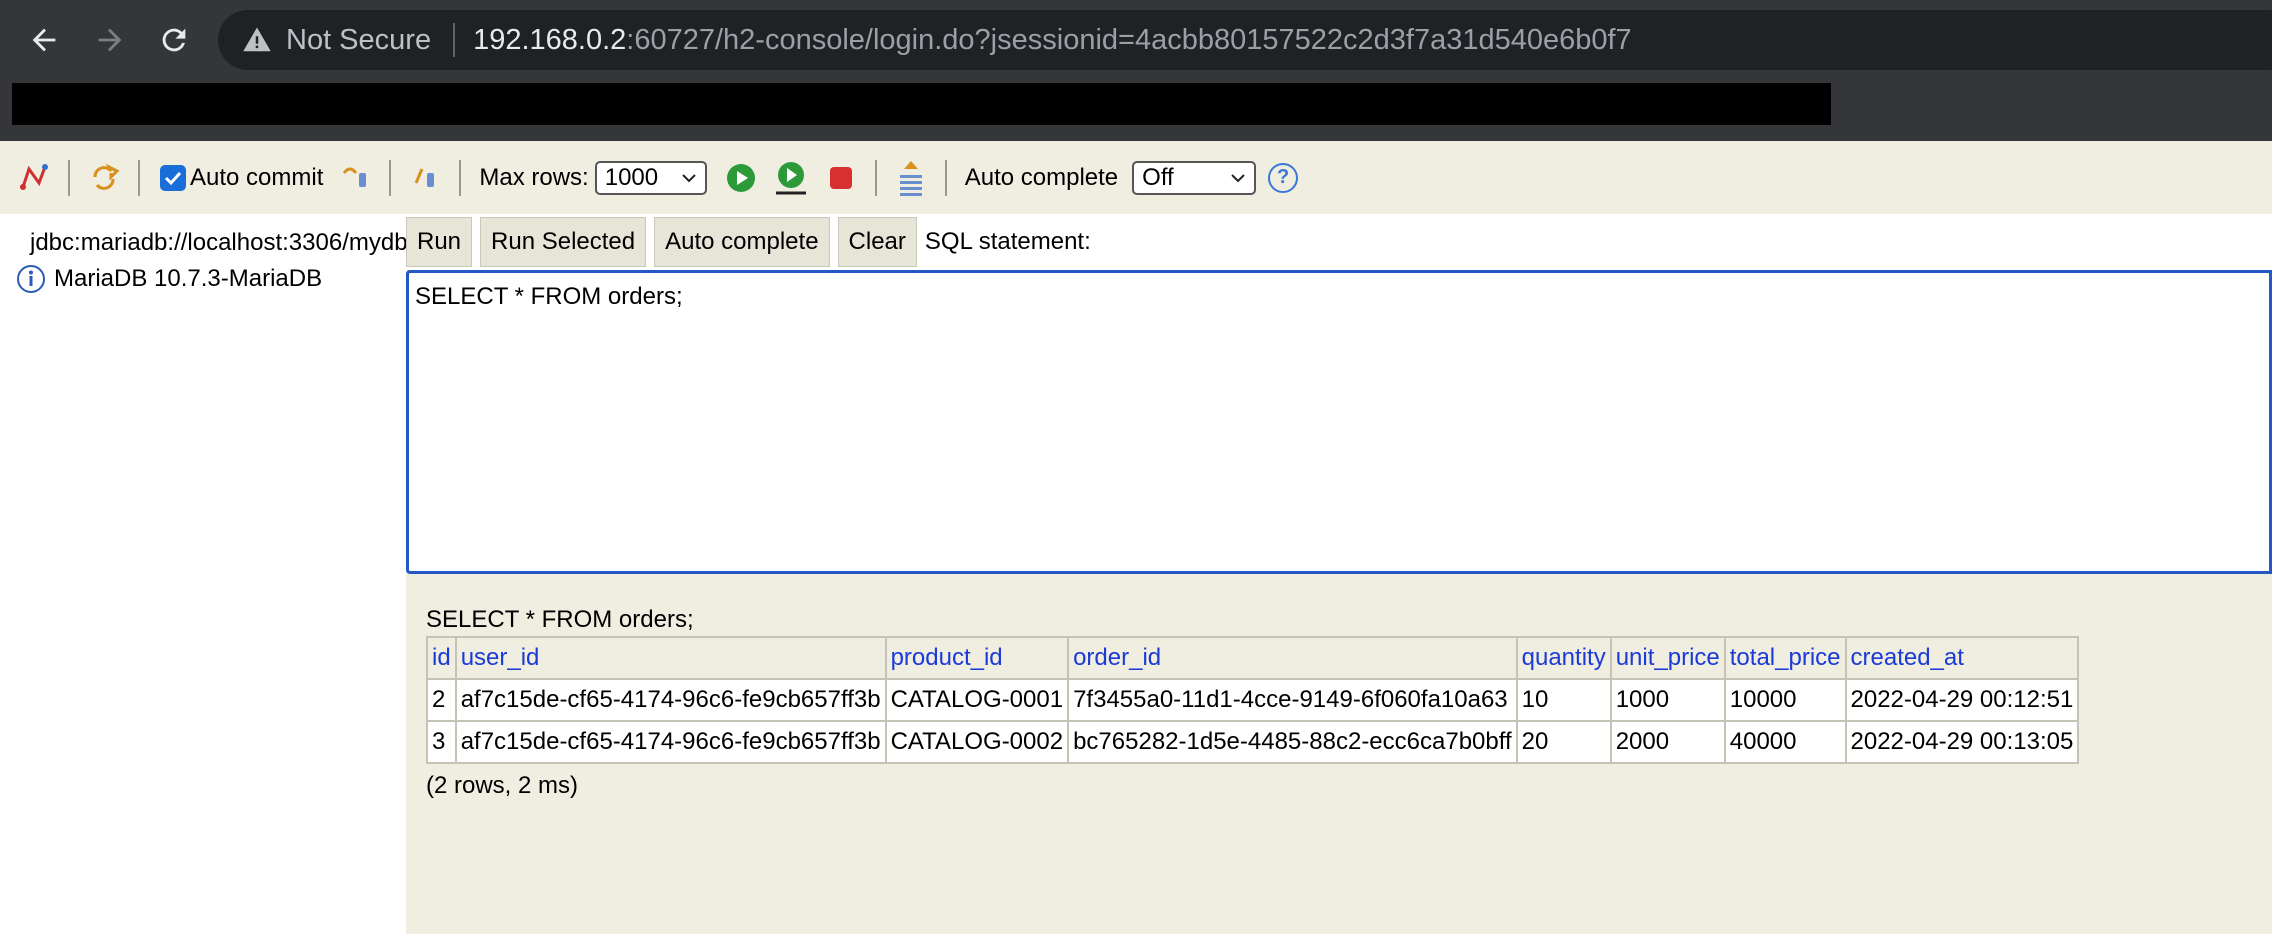 The image size is (2272, 934). Describe the element at coordinates (355, 178) in the screenshot. I see `rollback-icon` at that location.